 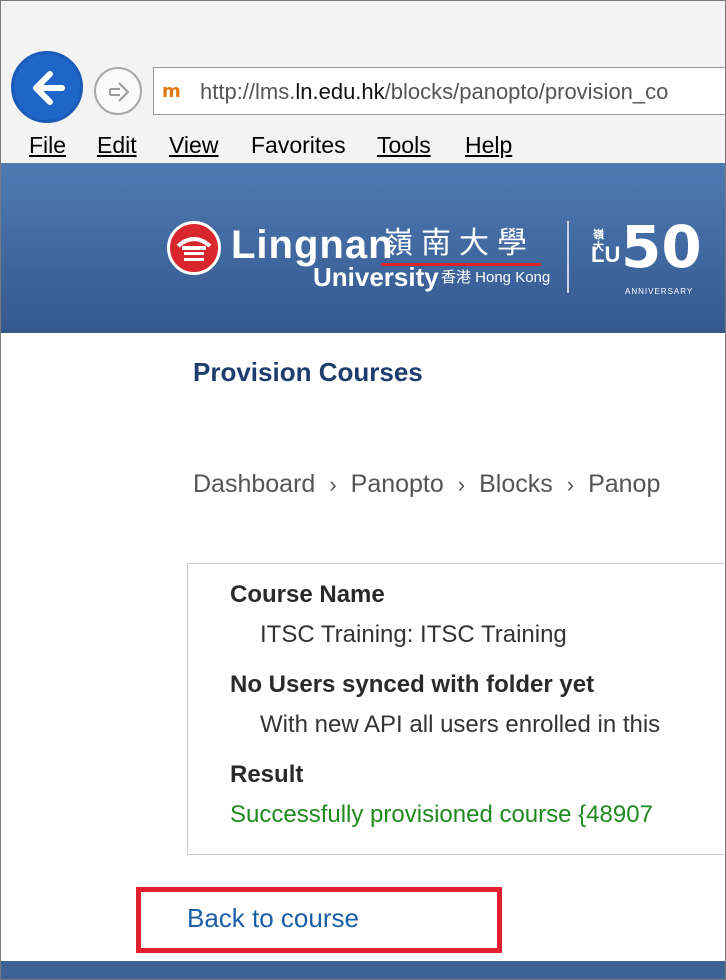 I want to click on lingnan-logo-icon, so click(x=194, y=248).